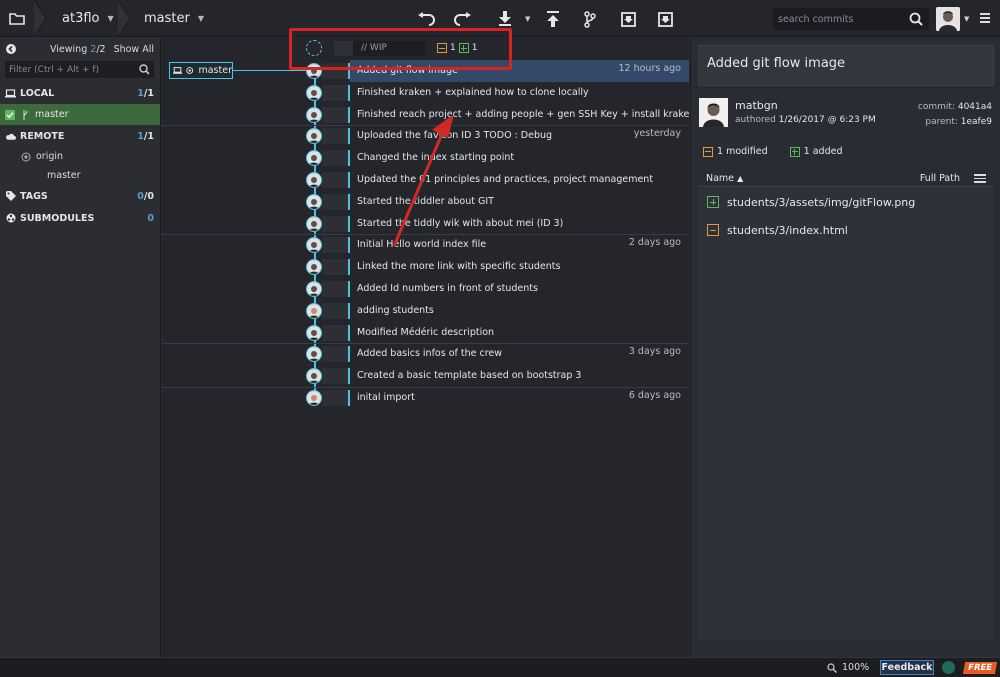  Describe the element at coordinates (134, 49) in the screenshot. I see `show-all-link: Show All` at that location.